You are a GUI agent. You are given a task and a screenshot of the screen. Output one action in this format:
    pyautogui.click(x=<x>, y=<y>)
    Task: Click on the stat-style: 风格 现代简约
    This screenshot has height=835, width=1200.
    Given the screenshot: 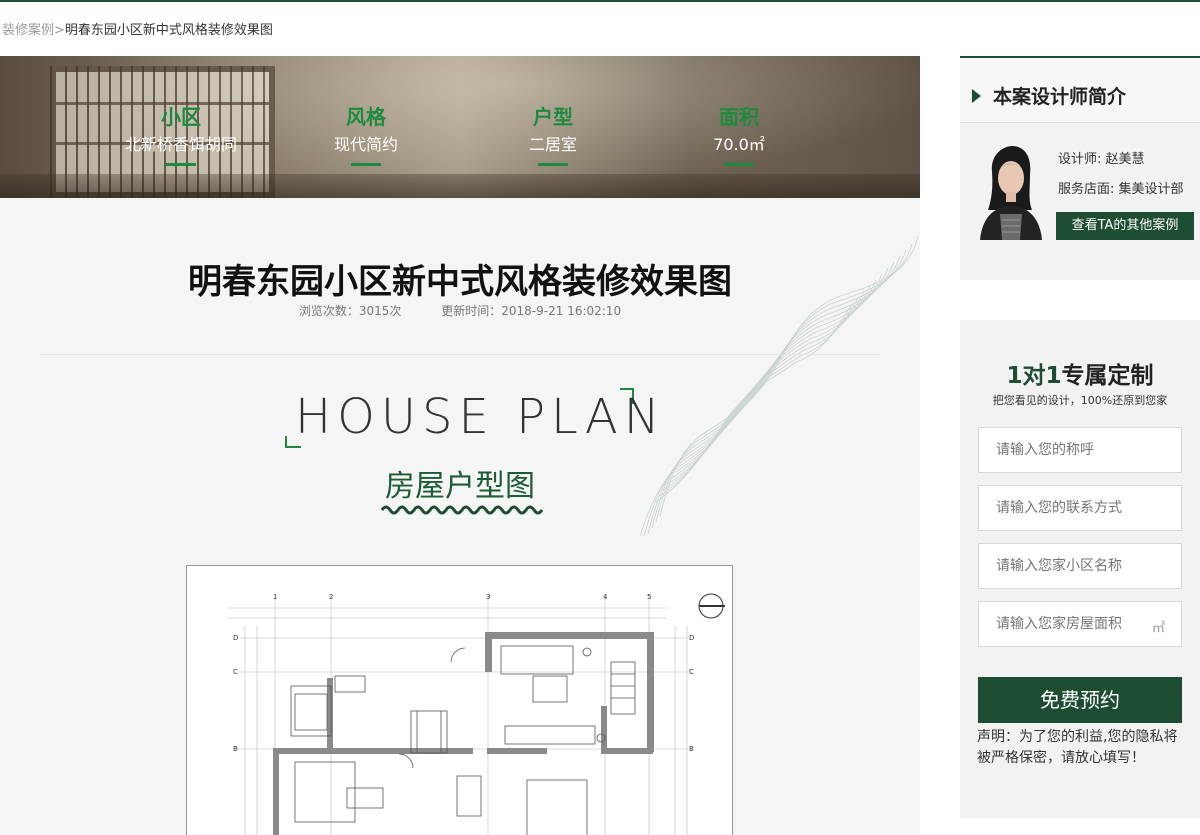 What is the action you would take?
    pyautogui.click(x=366, y=133)
    